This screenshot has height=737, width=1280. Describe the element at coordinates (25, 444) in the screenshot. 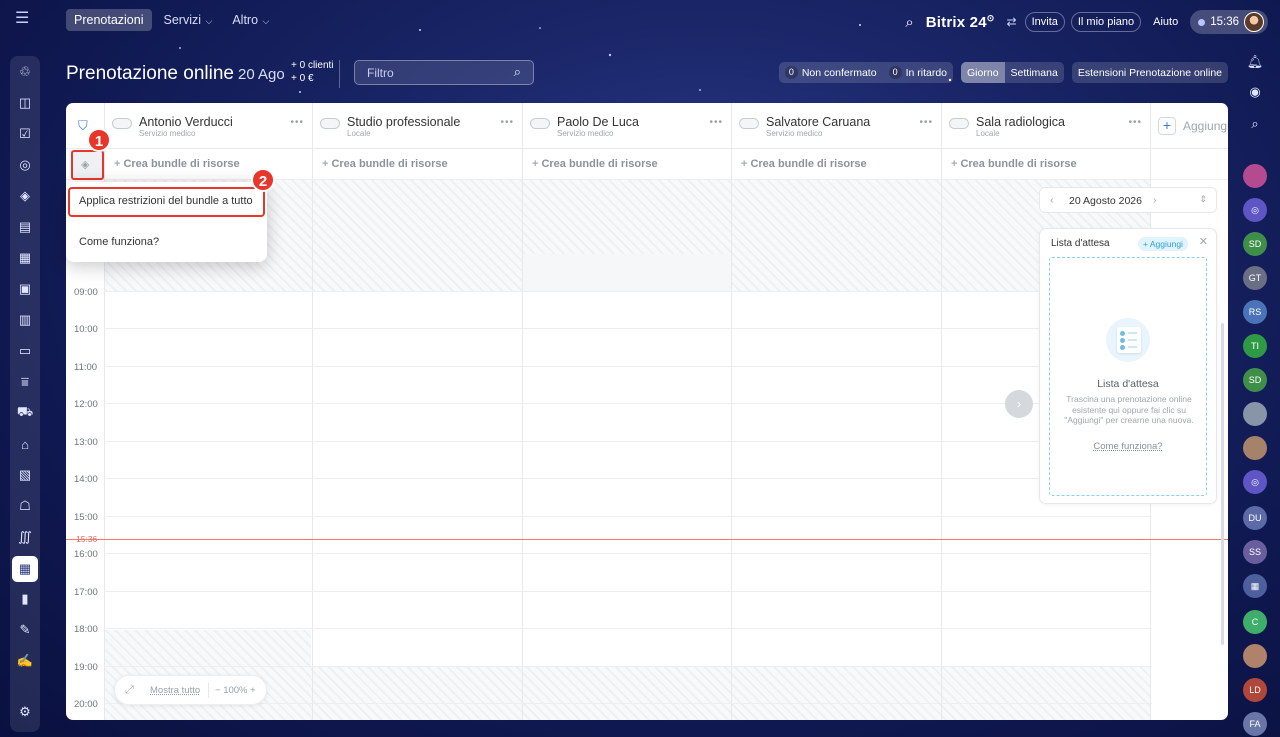

I see `store-icon: ⌂` at that location.